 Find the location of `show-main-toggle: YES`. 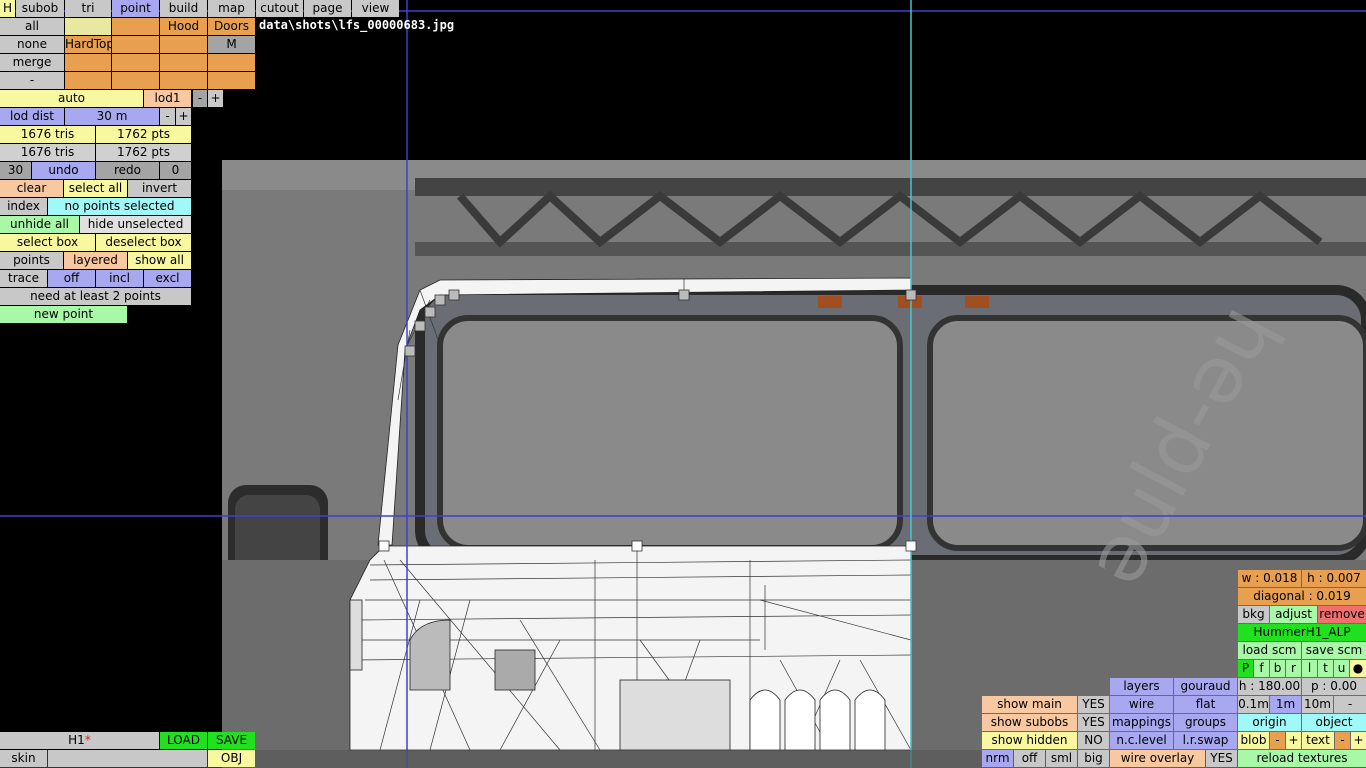

show-main-toggle: YES is located at coordinates (1093, 704).